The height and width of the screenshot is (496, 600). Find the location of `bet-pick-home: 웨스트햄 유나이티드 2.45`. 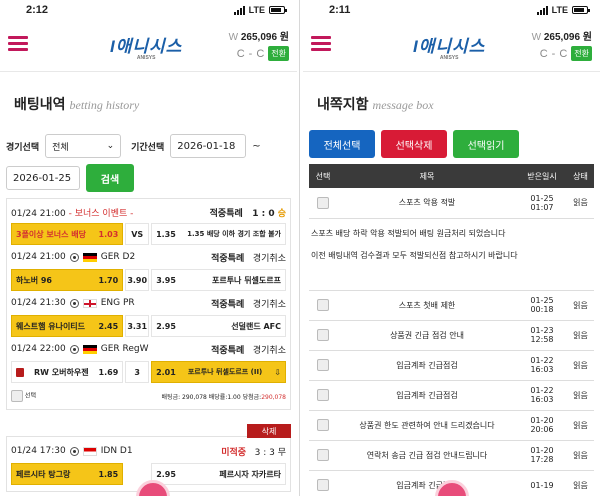

bet-pick-home: 웨스트햄 유나이티드 2.45 is located at coordinates (67, 326).